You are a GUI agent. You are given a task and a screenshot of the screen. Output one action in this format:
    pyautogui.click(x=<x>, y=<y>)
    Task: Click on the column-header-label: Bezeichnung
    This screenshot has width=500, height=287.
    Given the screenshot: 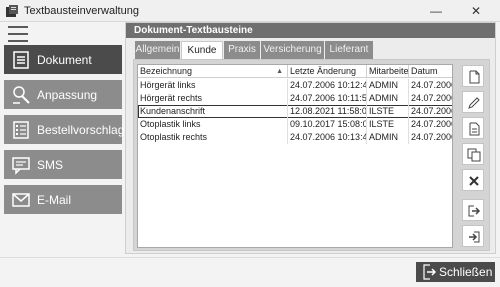 What is the action you would take?
    pyautogui.click(x=166, y=71)
    